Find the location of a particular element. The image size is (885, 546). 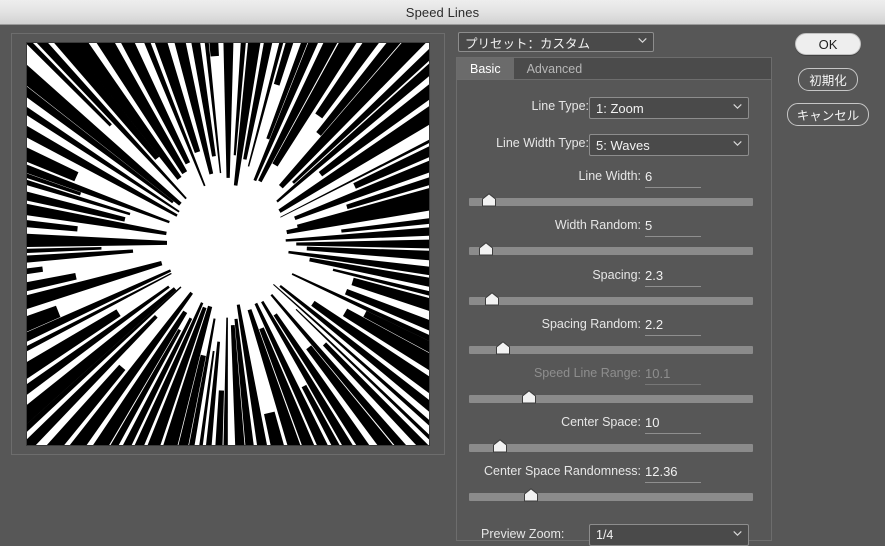

line-type-row: Line Type: 1: Zoom is located at coordinates (614, 108).